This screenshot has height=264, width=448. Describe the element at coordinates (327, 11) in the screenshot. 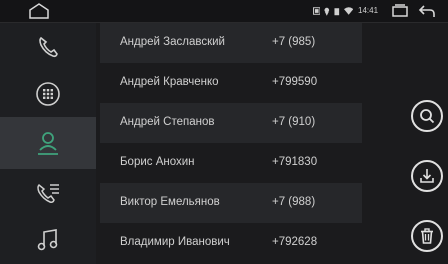

I see `location-icon` at that location.